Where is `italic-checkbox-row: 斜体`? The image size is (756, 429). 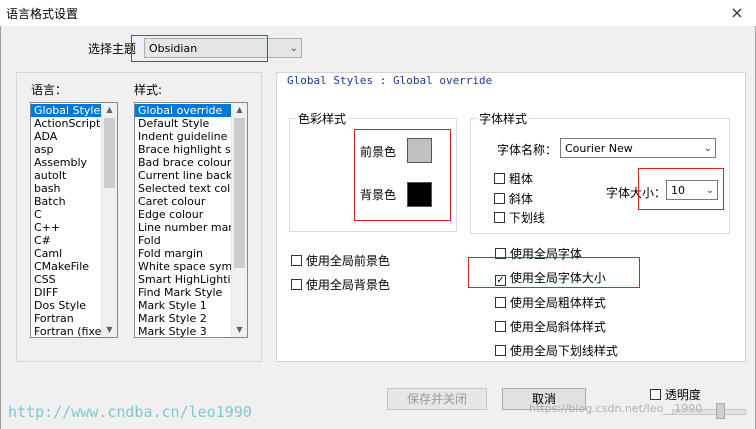 italic-checkbox-row: 斜体 is located at coordinates (513, 198).